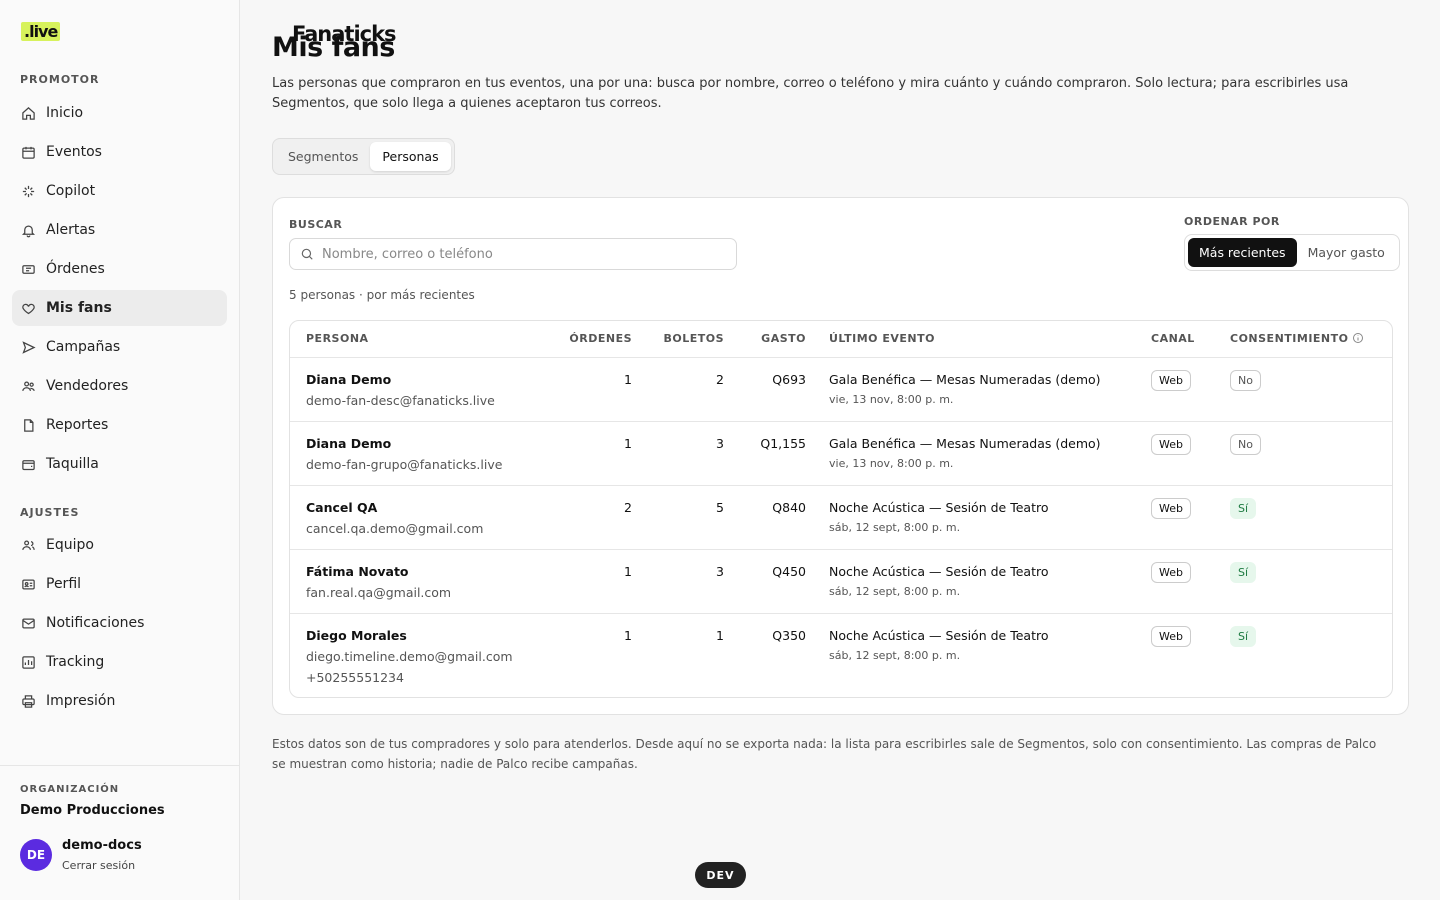 This screenshot has height=900, width=1440. What do you see at coordinates (355, 677) in the screenshot?
I see `person-phone: +50255551234` at bounding box center [355, 677].